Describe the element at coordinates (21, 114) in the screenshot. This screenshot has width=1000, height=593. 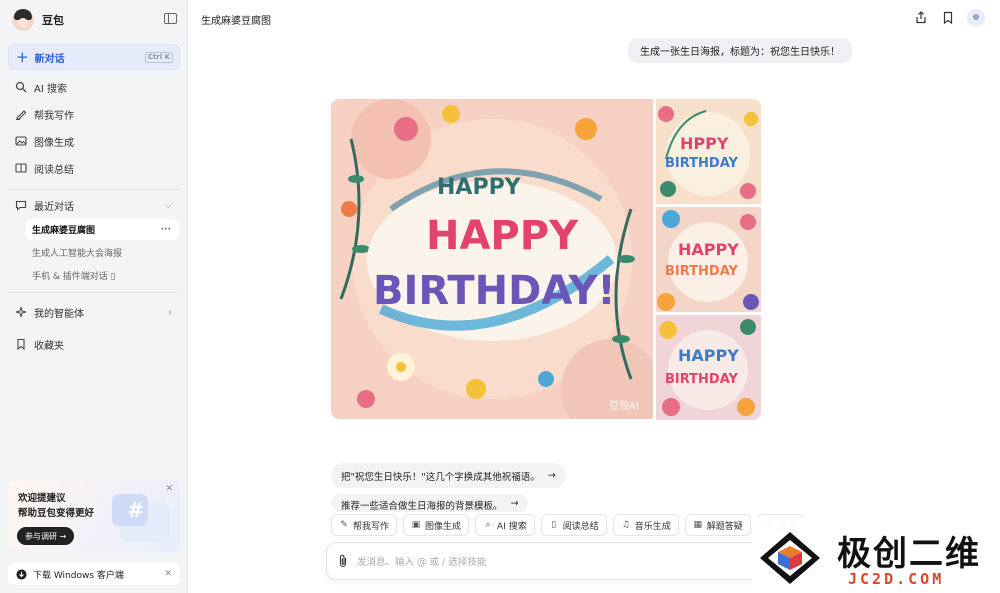
I see `pen-icon` at that location.